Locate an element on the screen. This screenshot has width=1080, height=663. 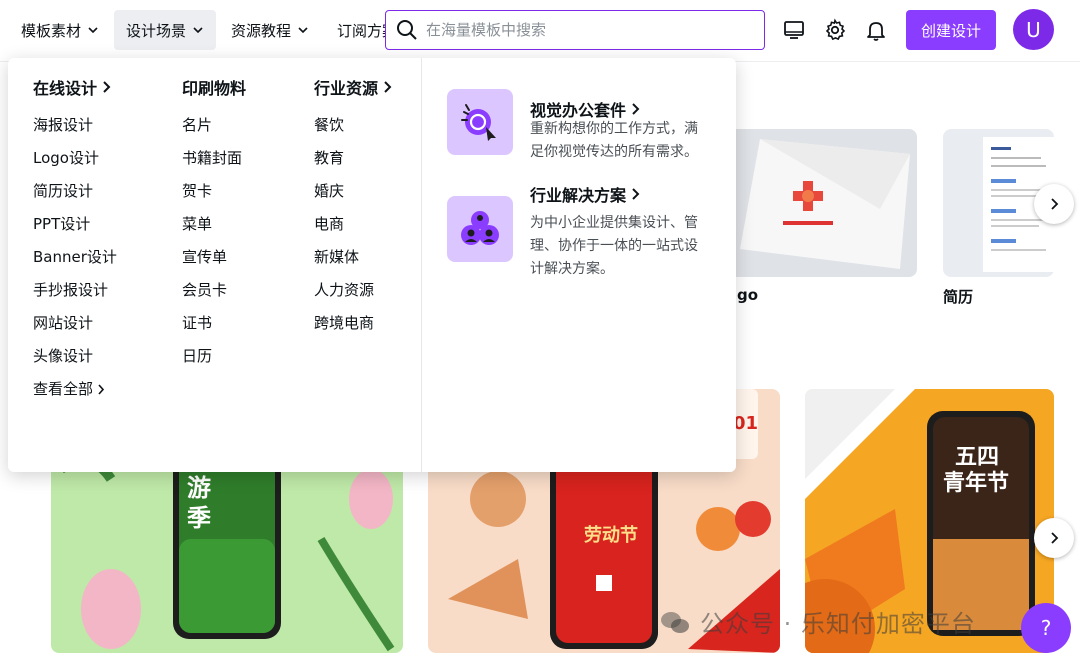
top-navigation-bar: 模板素材 设计场景 资源教程 订阅方案 is located at coordinates (540, 31).